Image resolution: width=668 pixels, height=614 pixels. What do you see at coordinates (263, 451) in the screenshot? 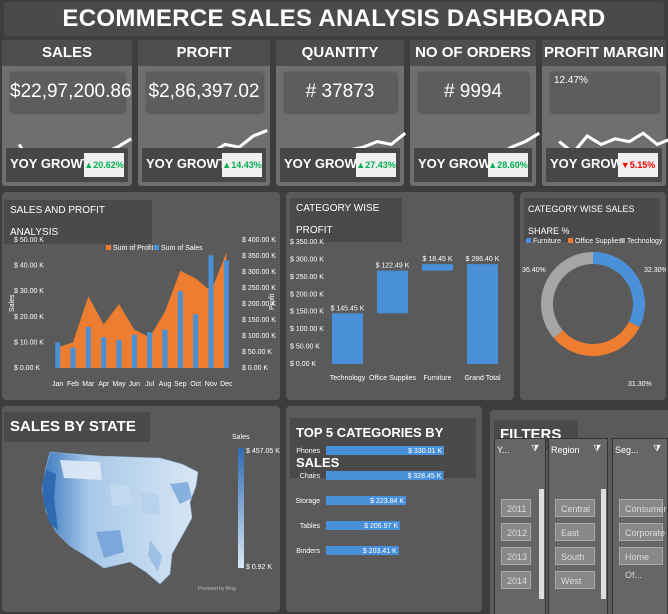
I see `map-legend-max: $ 457.05 K` at bounding box center [263, 451].